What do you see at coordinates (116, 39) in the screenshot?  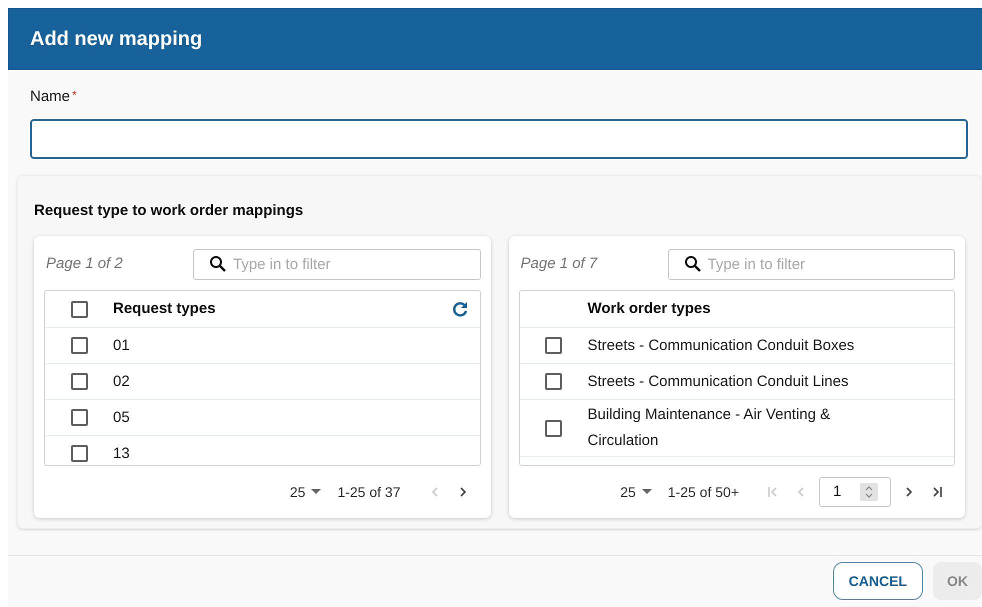 I see `dialog-title: Add new mapping` at bounding box center [116, 39].